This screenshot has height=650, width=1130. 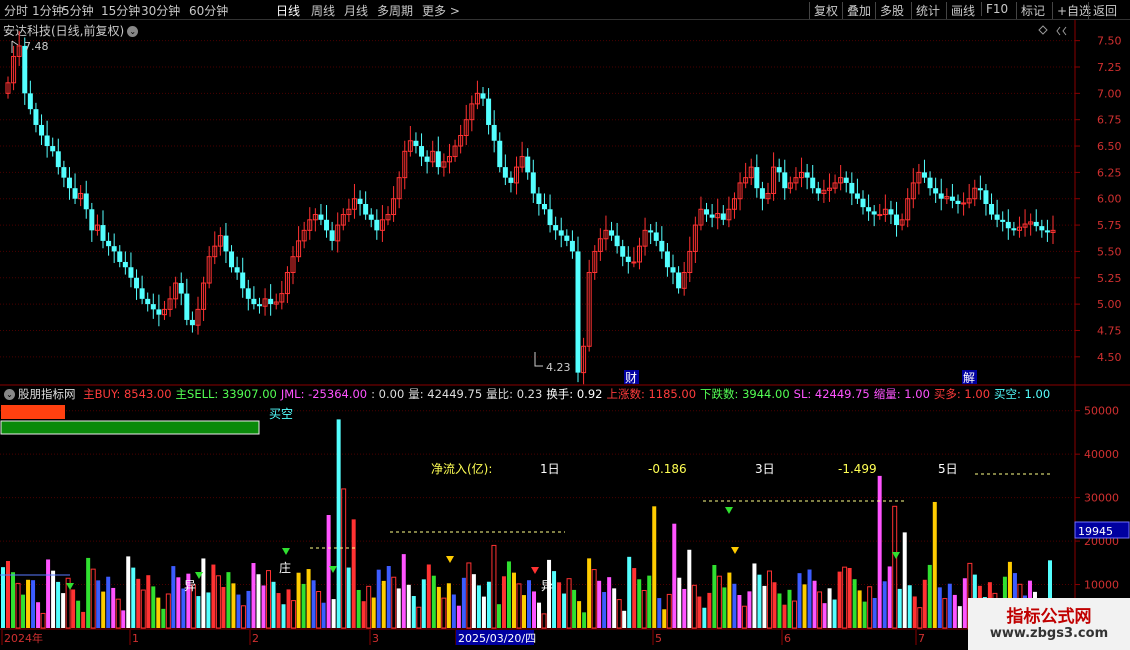 I want to click on indicator-value-2: JML: -25364.00, so click(x=324, y=394).